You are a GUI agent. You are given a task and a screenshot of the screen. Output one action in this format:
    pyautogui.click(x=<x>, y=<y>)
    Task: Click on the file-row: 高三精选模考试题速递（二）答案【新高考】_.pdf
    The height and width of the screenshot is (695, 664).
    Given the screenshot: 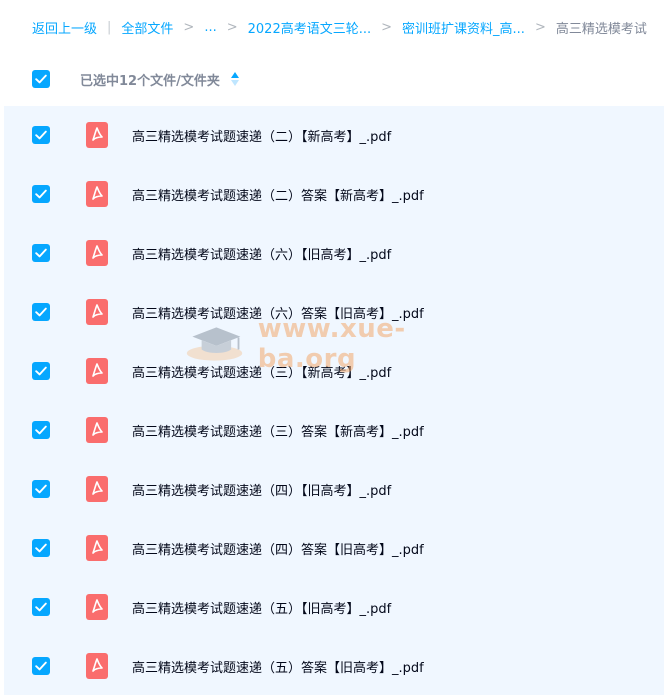 What is the action you would take?
    pyautogui.click(x=334, y=194)
    